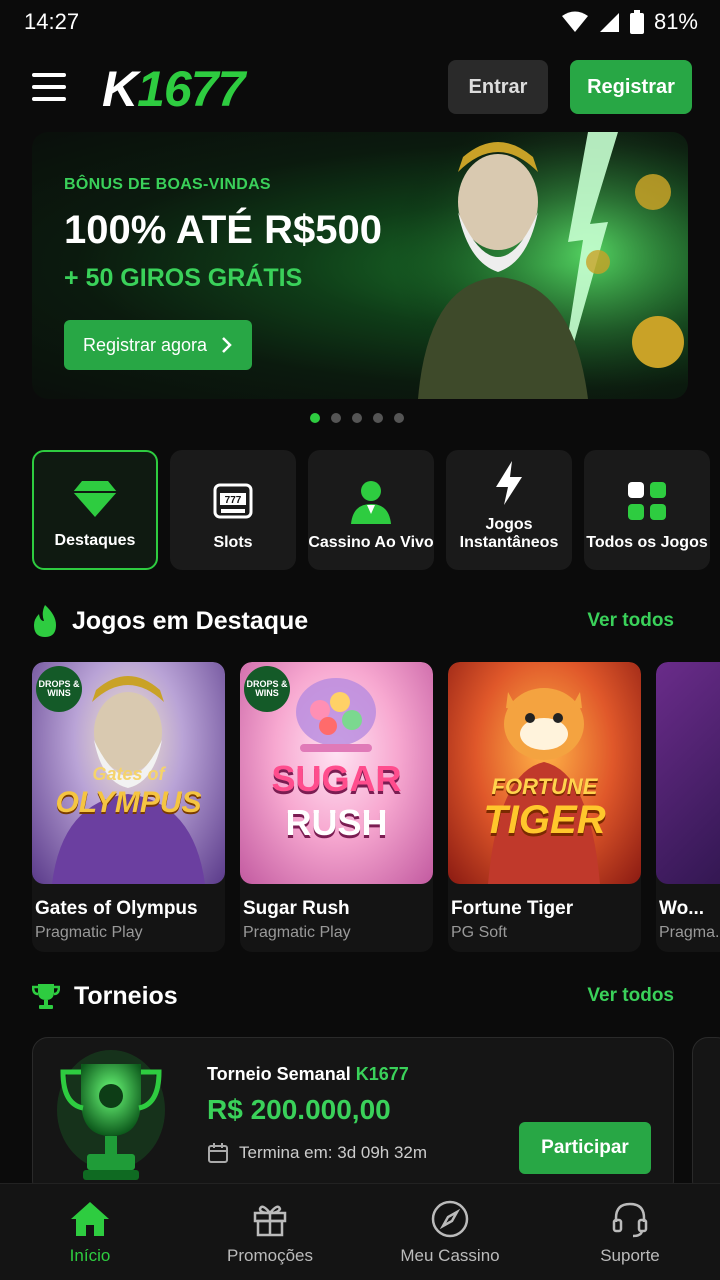 The height and width of the screenshot is (1280, 720). Describe the element at coordinates (630, 621) in the screenshot. I see `featured-see-all-link: Ver todos` at that location.